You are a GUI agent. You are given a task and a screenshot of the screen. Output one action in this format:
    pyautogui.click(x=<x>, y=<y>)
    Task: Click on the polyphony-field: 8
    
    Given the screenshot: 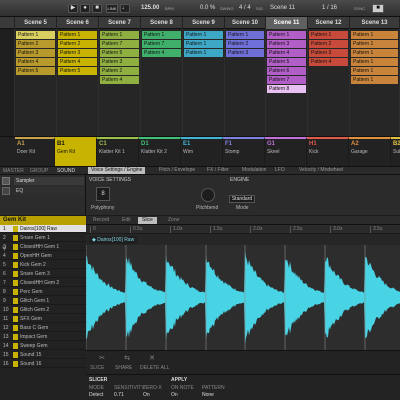 What is the action you would take?
    pyautogui.click(x=103, y=194)
    